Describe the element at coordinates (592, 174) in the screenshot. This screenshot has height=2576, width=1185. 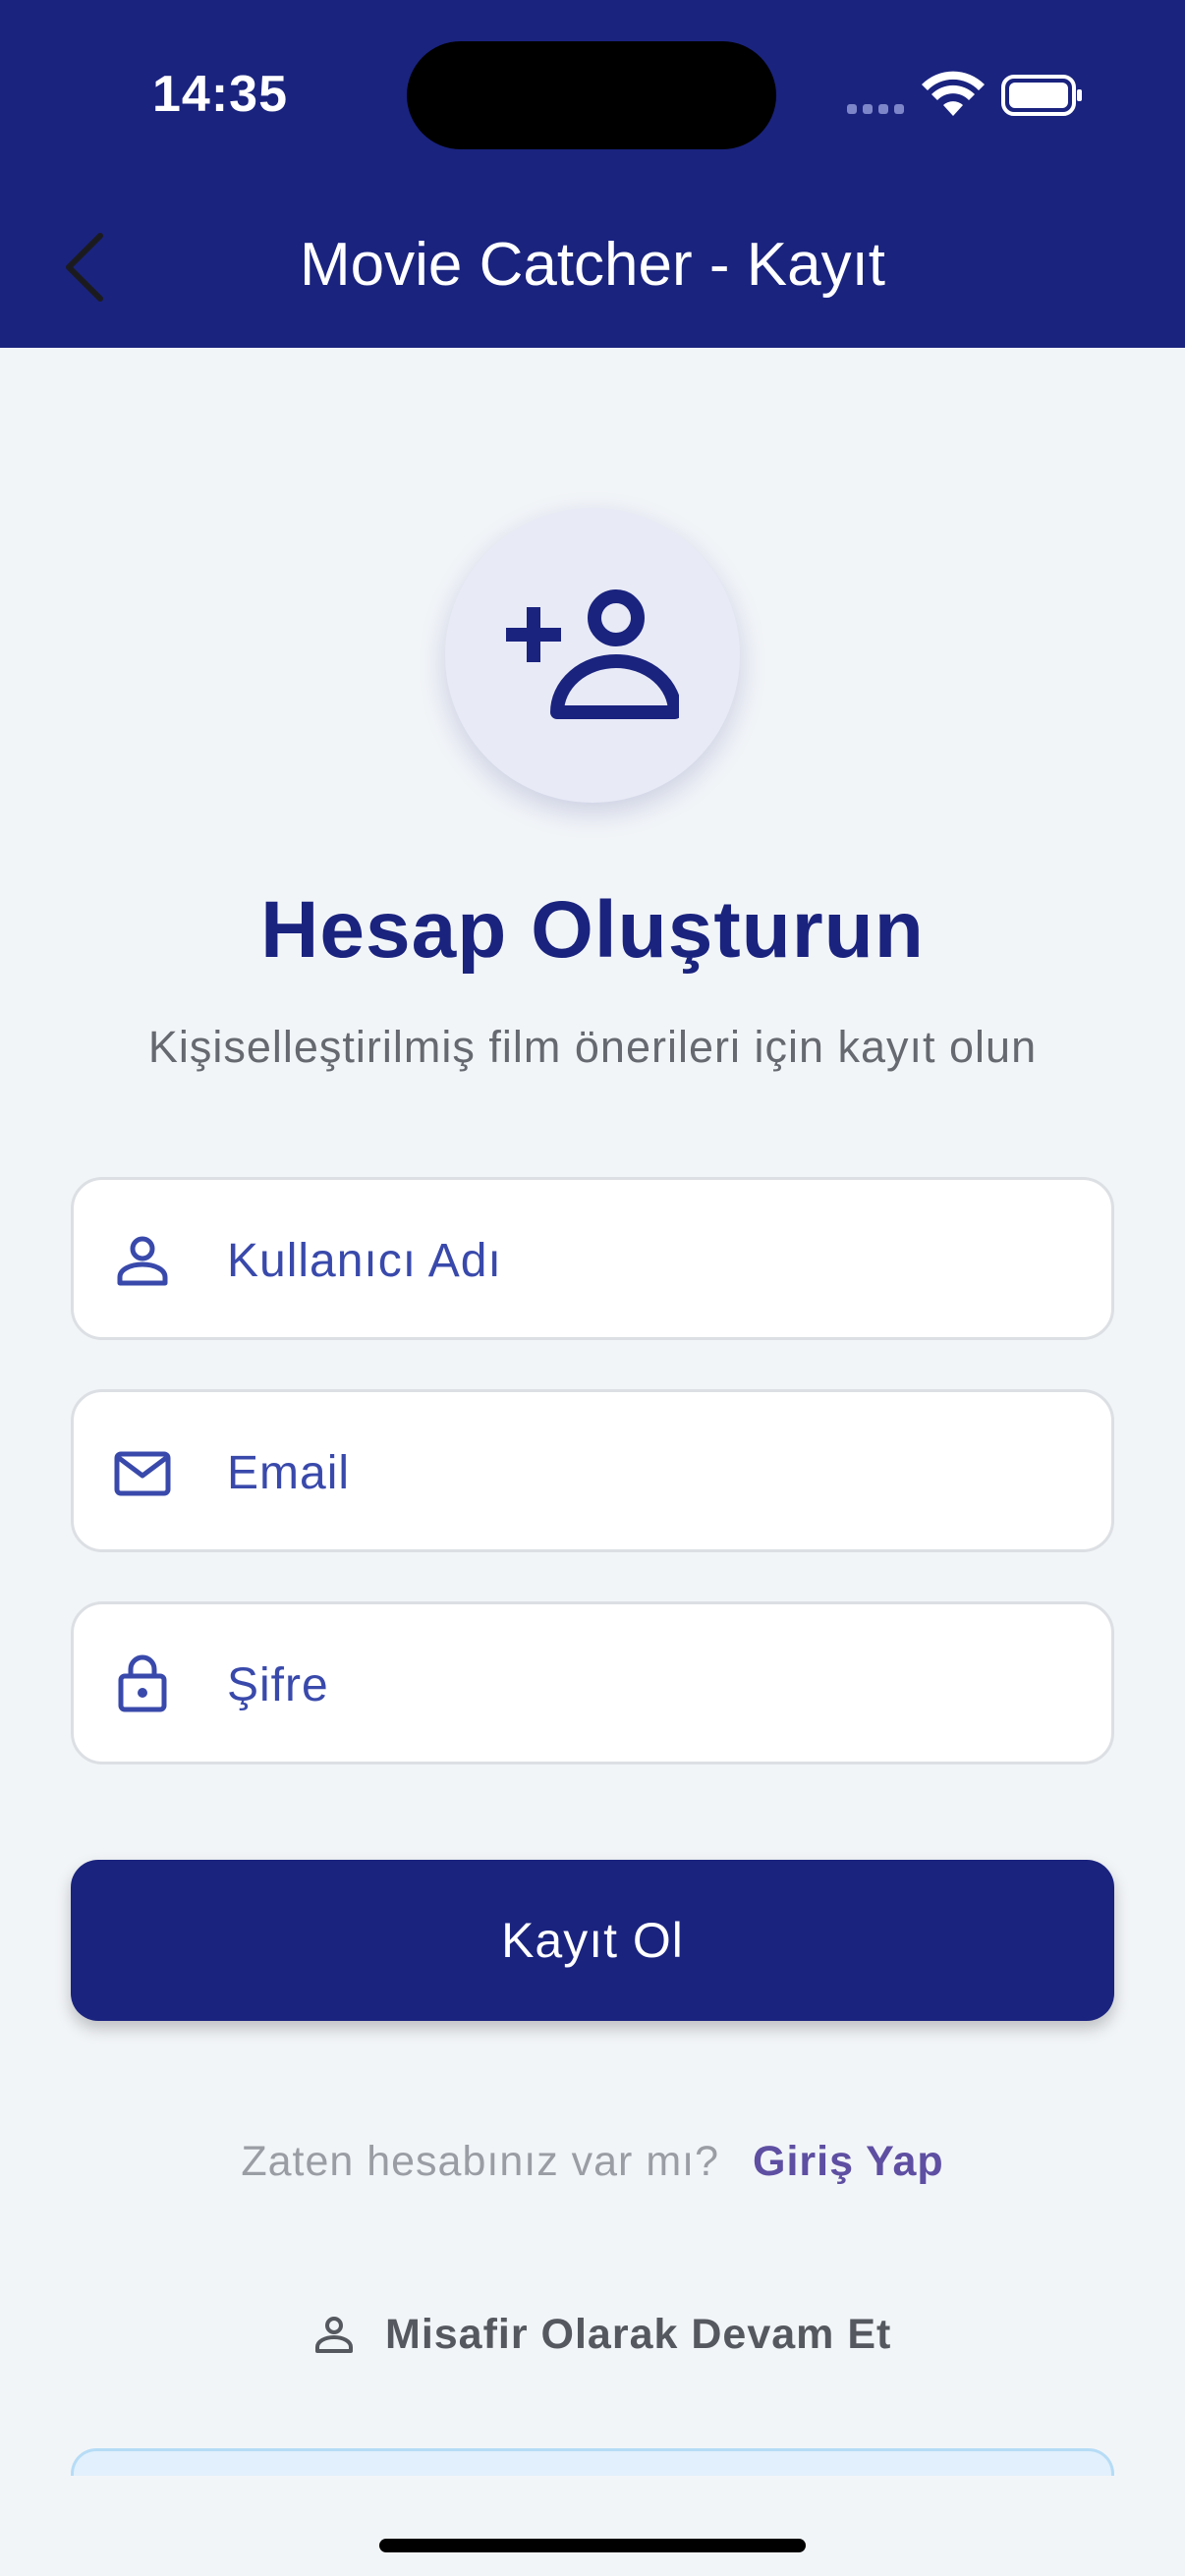
I see `app-header: 14:35 Movie Catcher - Kayıt` at that location.